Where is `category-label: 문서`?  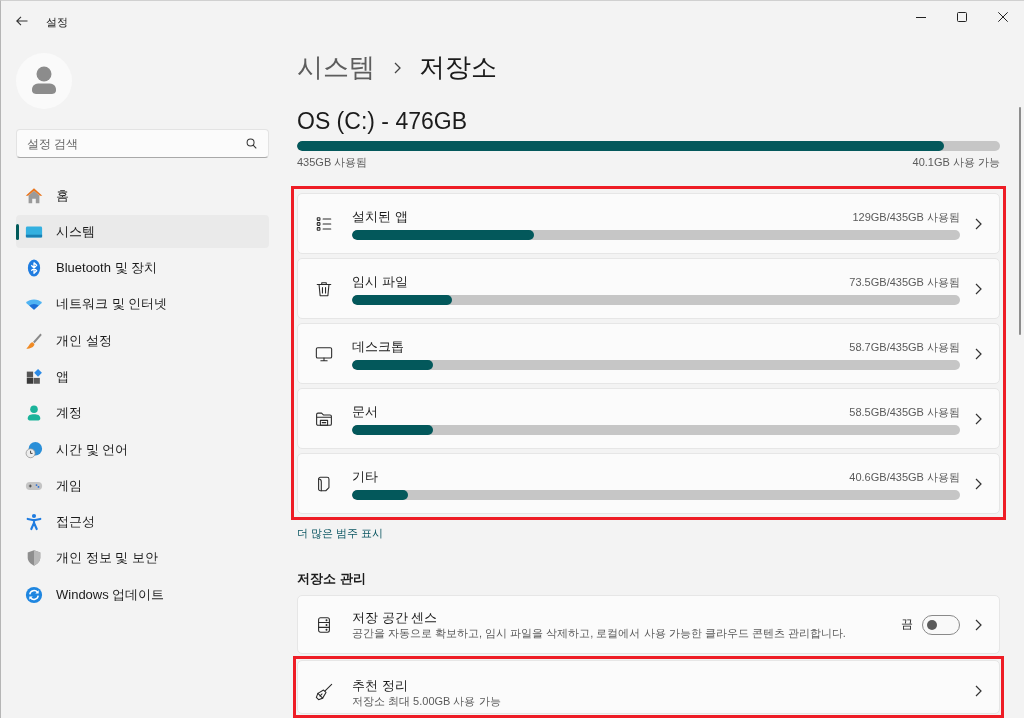 category-label: 문서 is located at coordinates (365, 411).